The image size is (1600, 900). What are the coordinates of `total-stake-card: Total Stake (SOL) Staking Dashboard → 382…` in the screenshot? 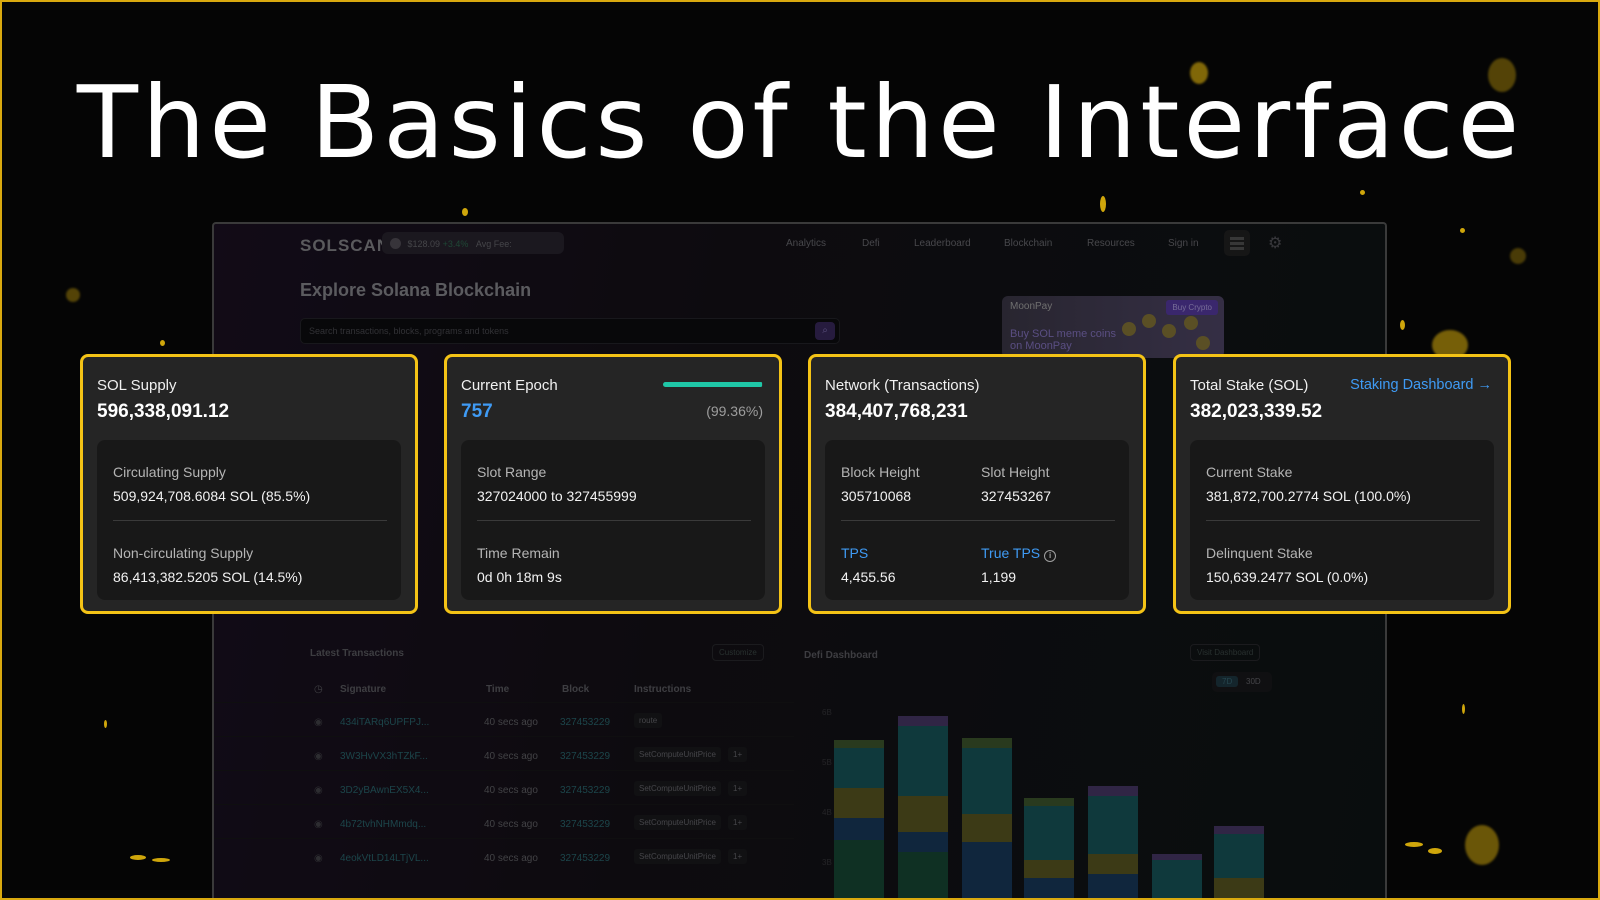 It's located at (1342, 484).